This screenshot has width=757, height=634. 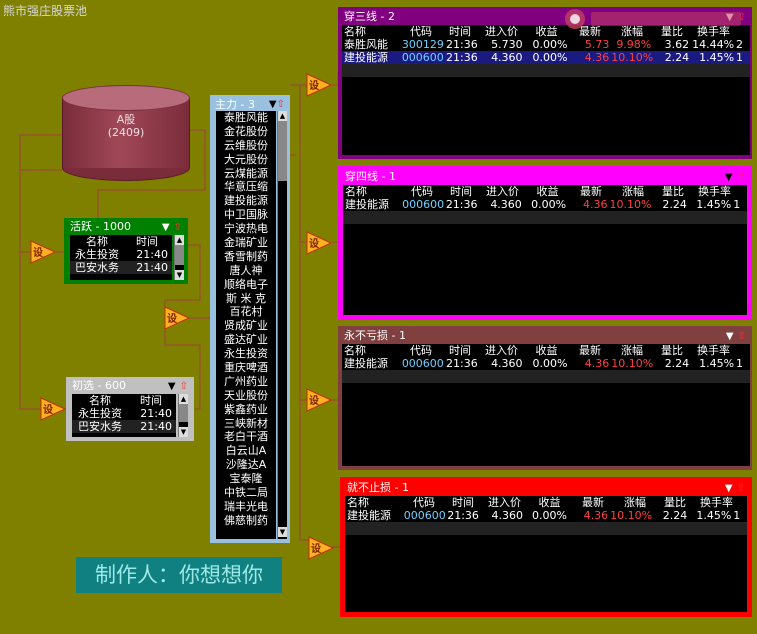 I want to click on list-item: 佛慈制药, so click(x=246, y=521).